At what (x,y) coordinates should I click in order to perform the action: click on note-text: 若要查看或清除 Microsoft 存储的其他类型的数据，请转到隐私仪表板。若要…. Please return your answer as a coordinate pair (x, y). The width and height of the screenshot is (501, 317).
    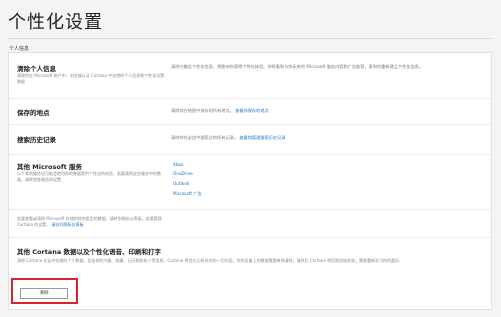
    Looking at the image, I should click on (89, 221).